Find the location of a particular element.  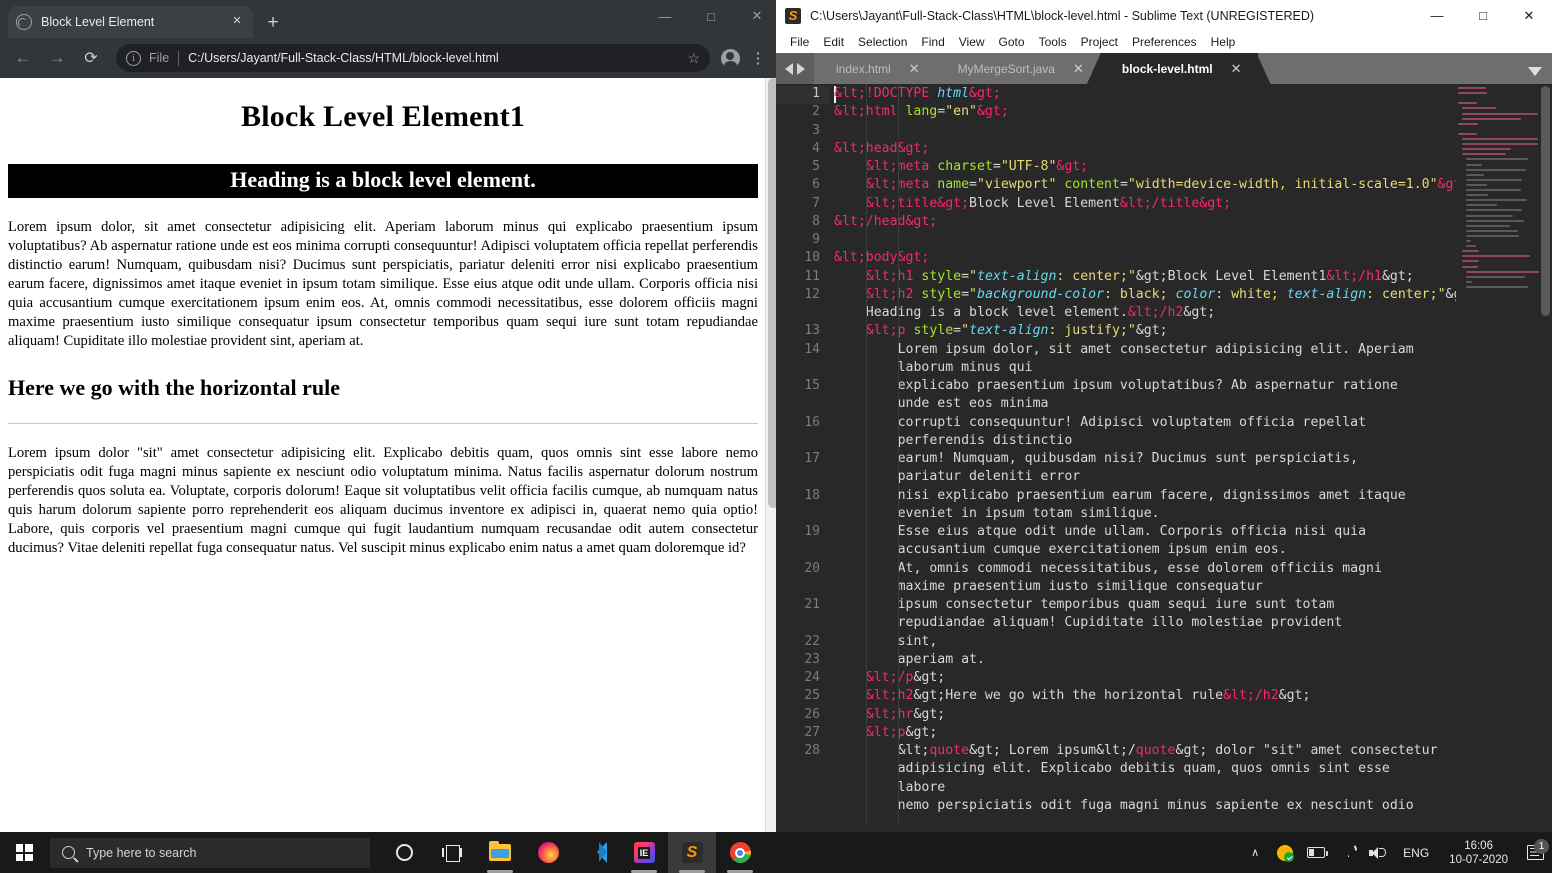

bookmark-star-icon: ☆ is located at coordinates (693, 58).